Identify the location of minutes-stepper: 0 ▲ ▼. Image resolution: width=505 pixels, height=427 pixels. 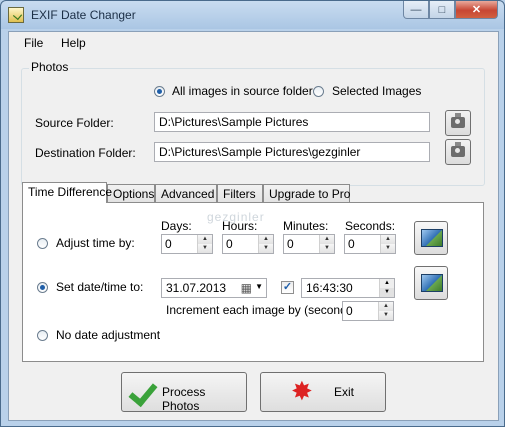
(309, 244).